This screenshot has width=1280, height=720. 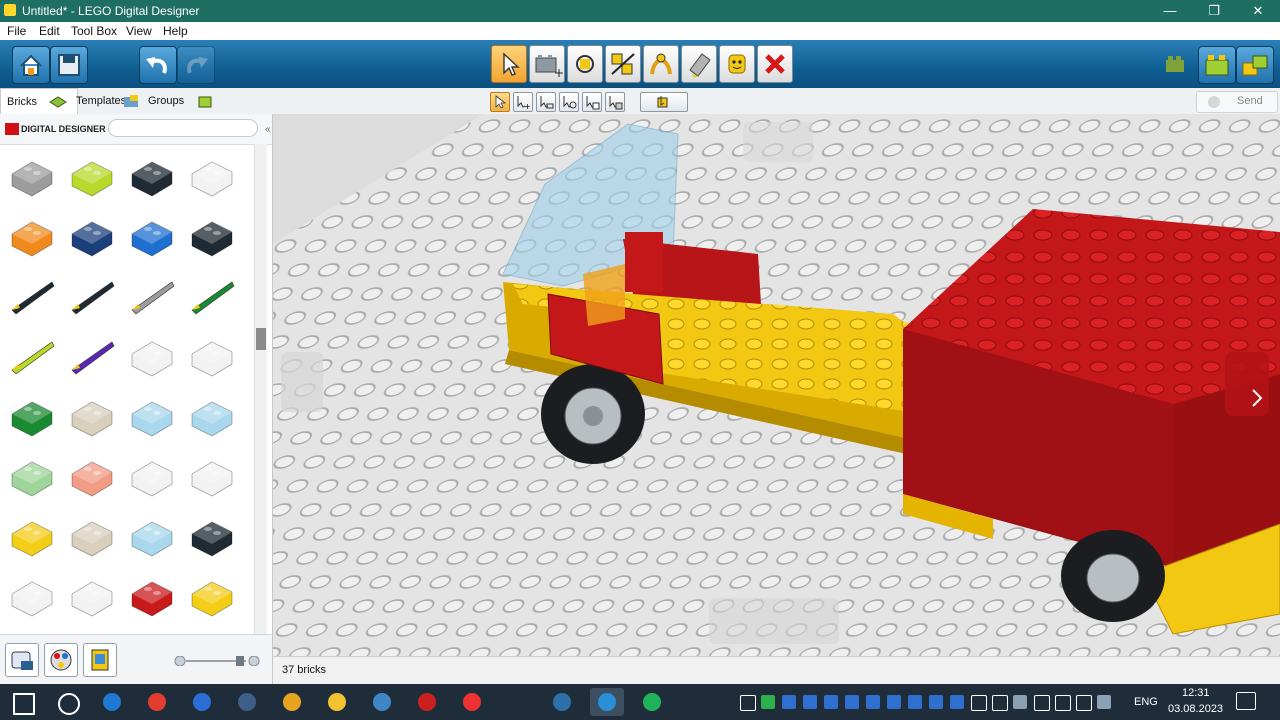 What do you see at coordinates (1247, 384) in the screenshot?
I see `camera-nav-handle` at bounding box center [1247, 384].